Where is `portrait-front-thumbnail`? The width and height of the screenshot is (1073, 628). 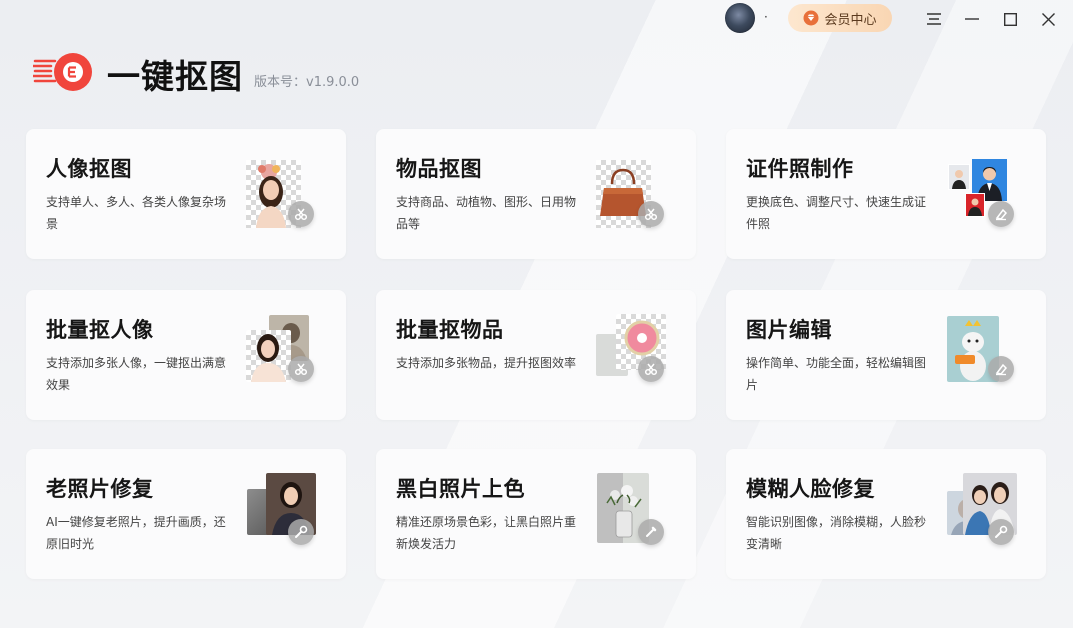 portrait-front-thumbnail is located at coordinates (268, 356).